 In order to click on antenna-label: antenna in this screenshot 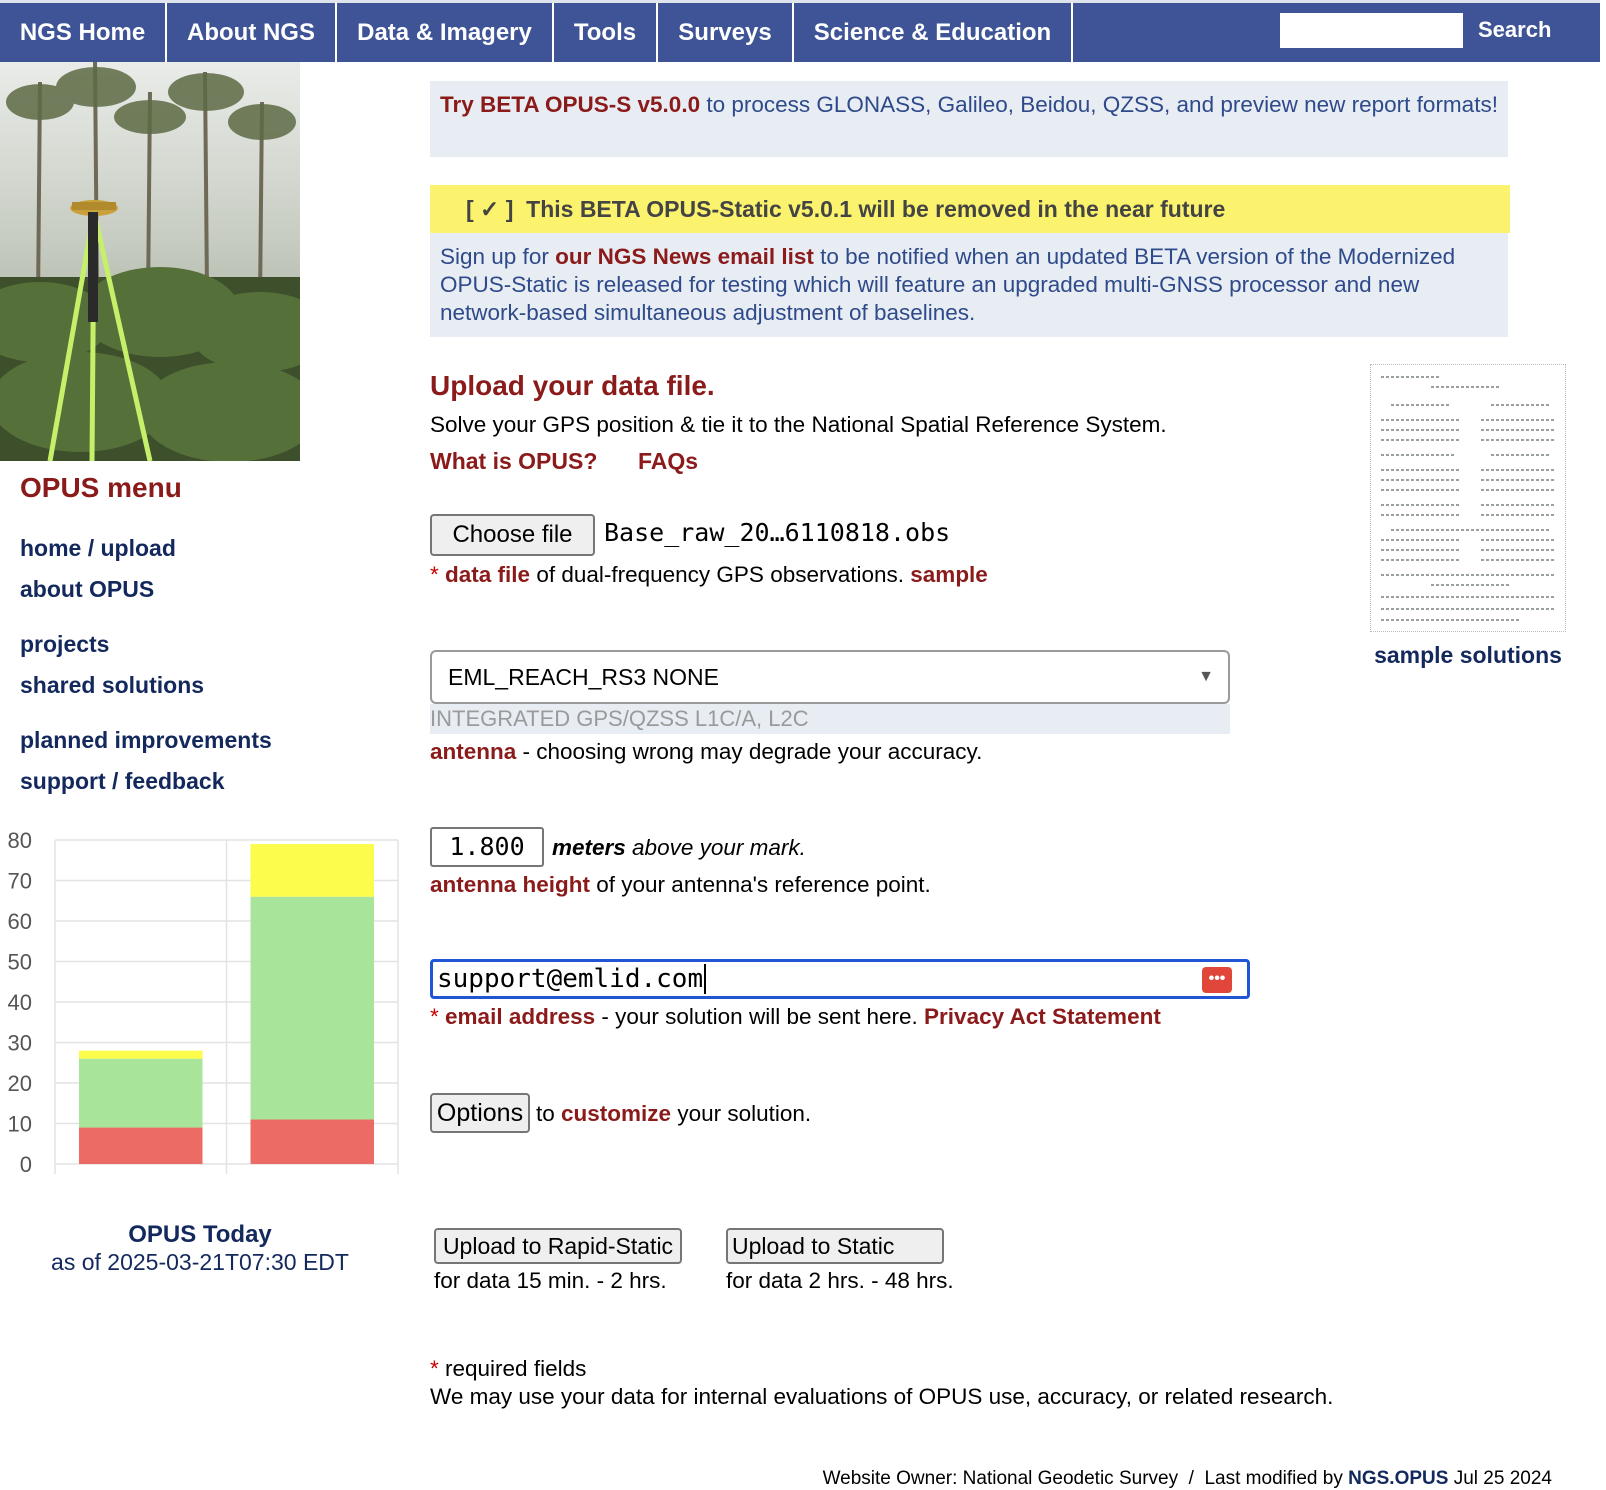, I will do `click(473, 751)`.